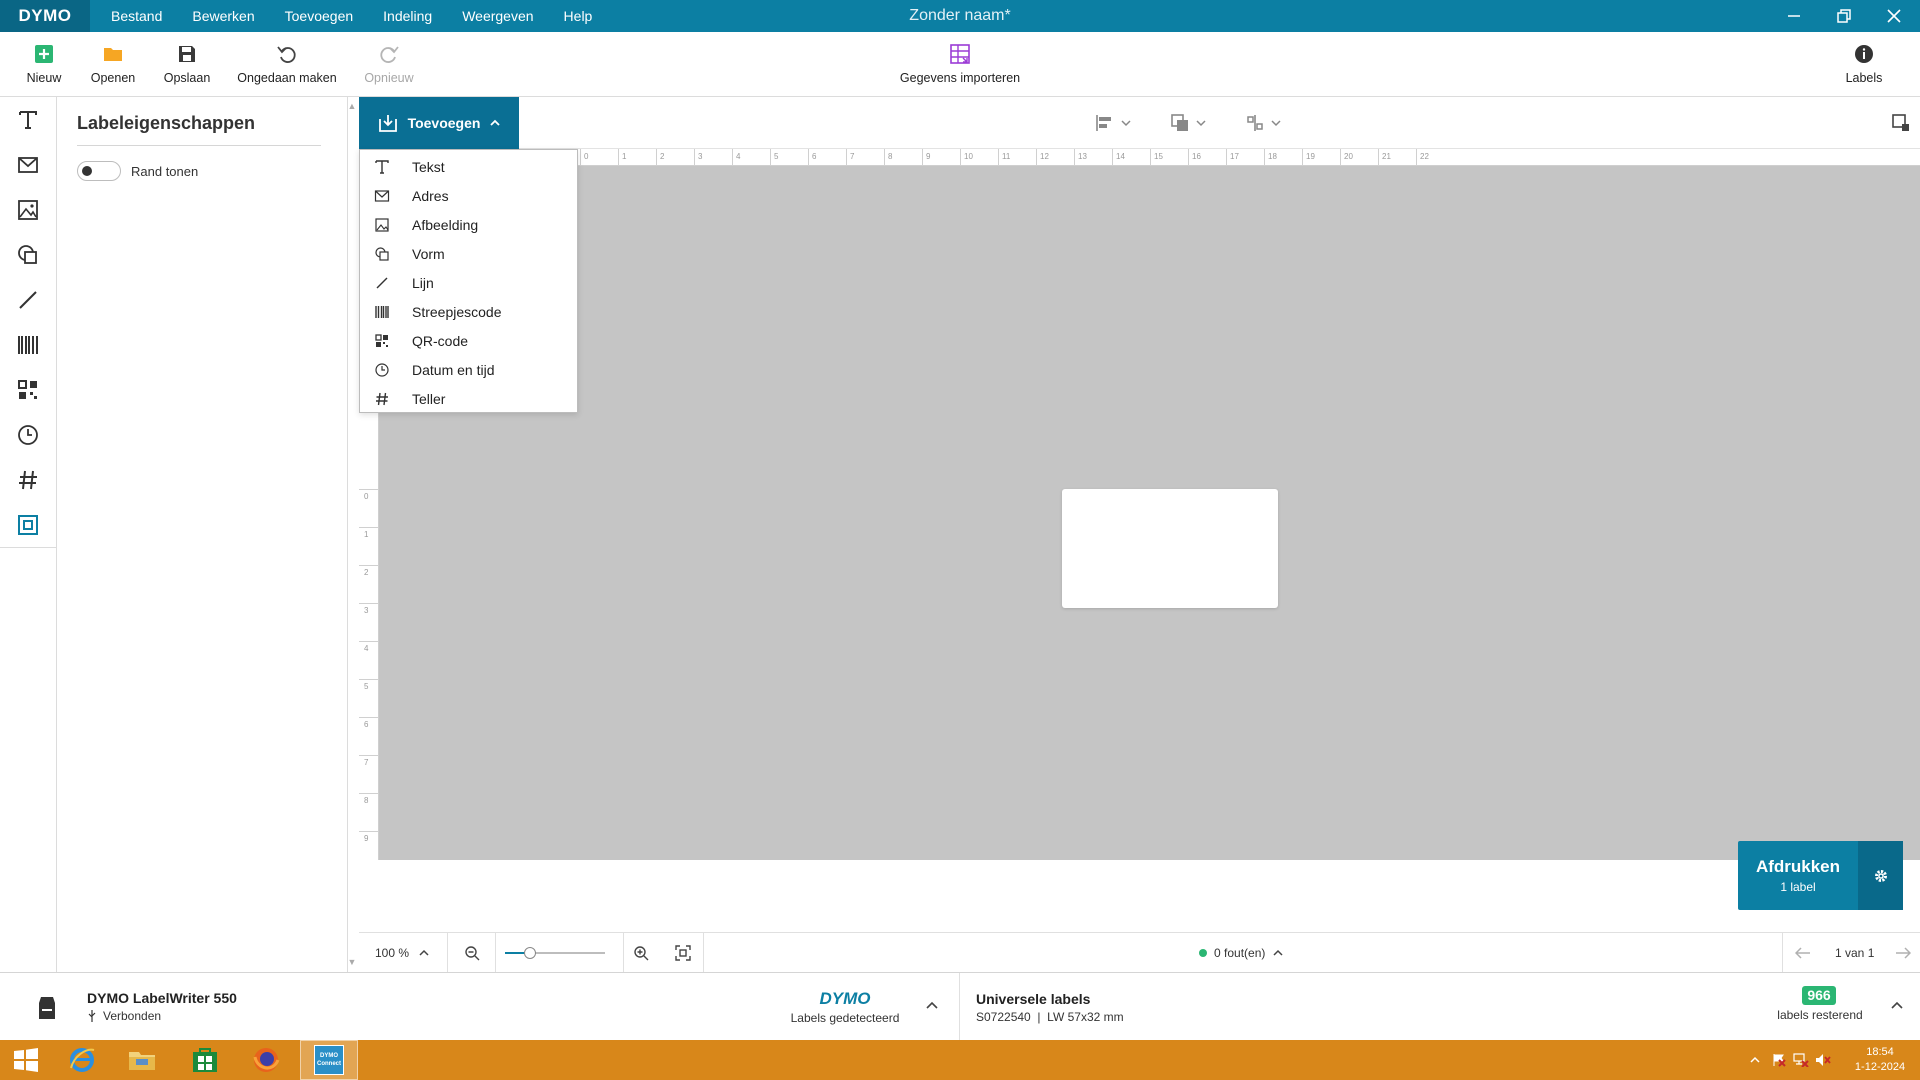 This screenshot has width=1920, height=1080. I want to click on import-data-button: Gegevens importeren, so click(960, 64).